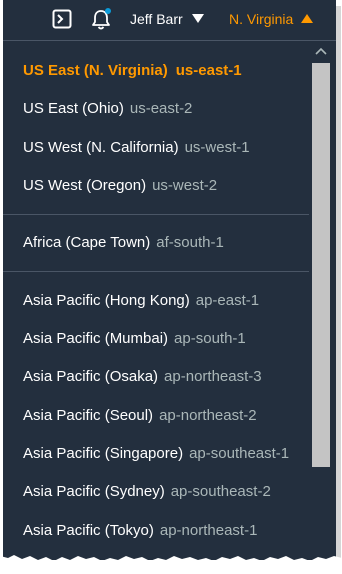 This screenshot has width=342, height=574. I want to click on region-name: Asia Pacific (Singapore), so click(103, 453).